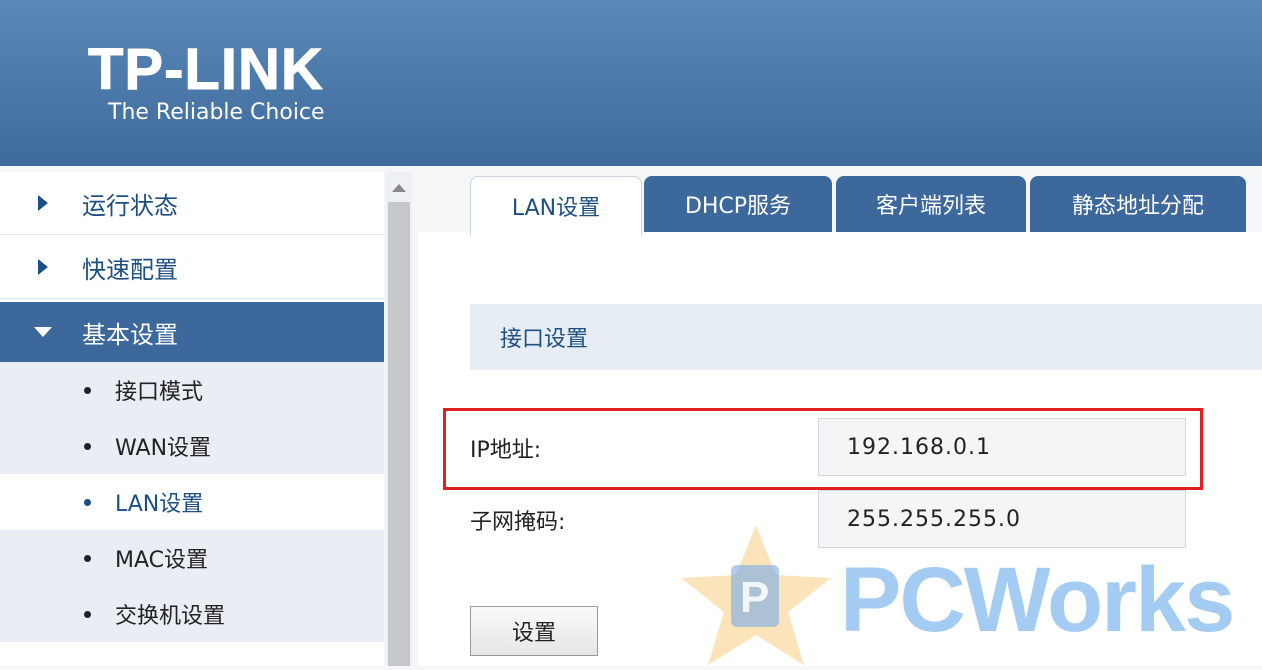 The image size is (1262, 670). I want to click on sidebar-item-status: 运行状态, so click(192, 203).